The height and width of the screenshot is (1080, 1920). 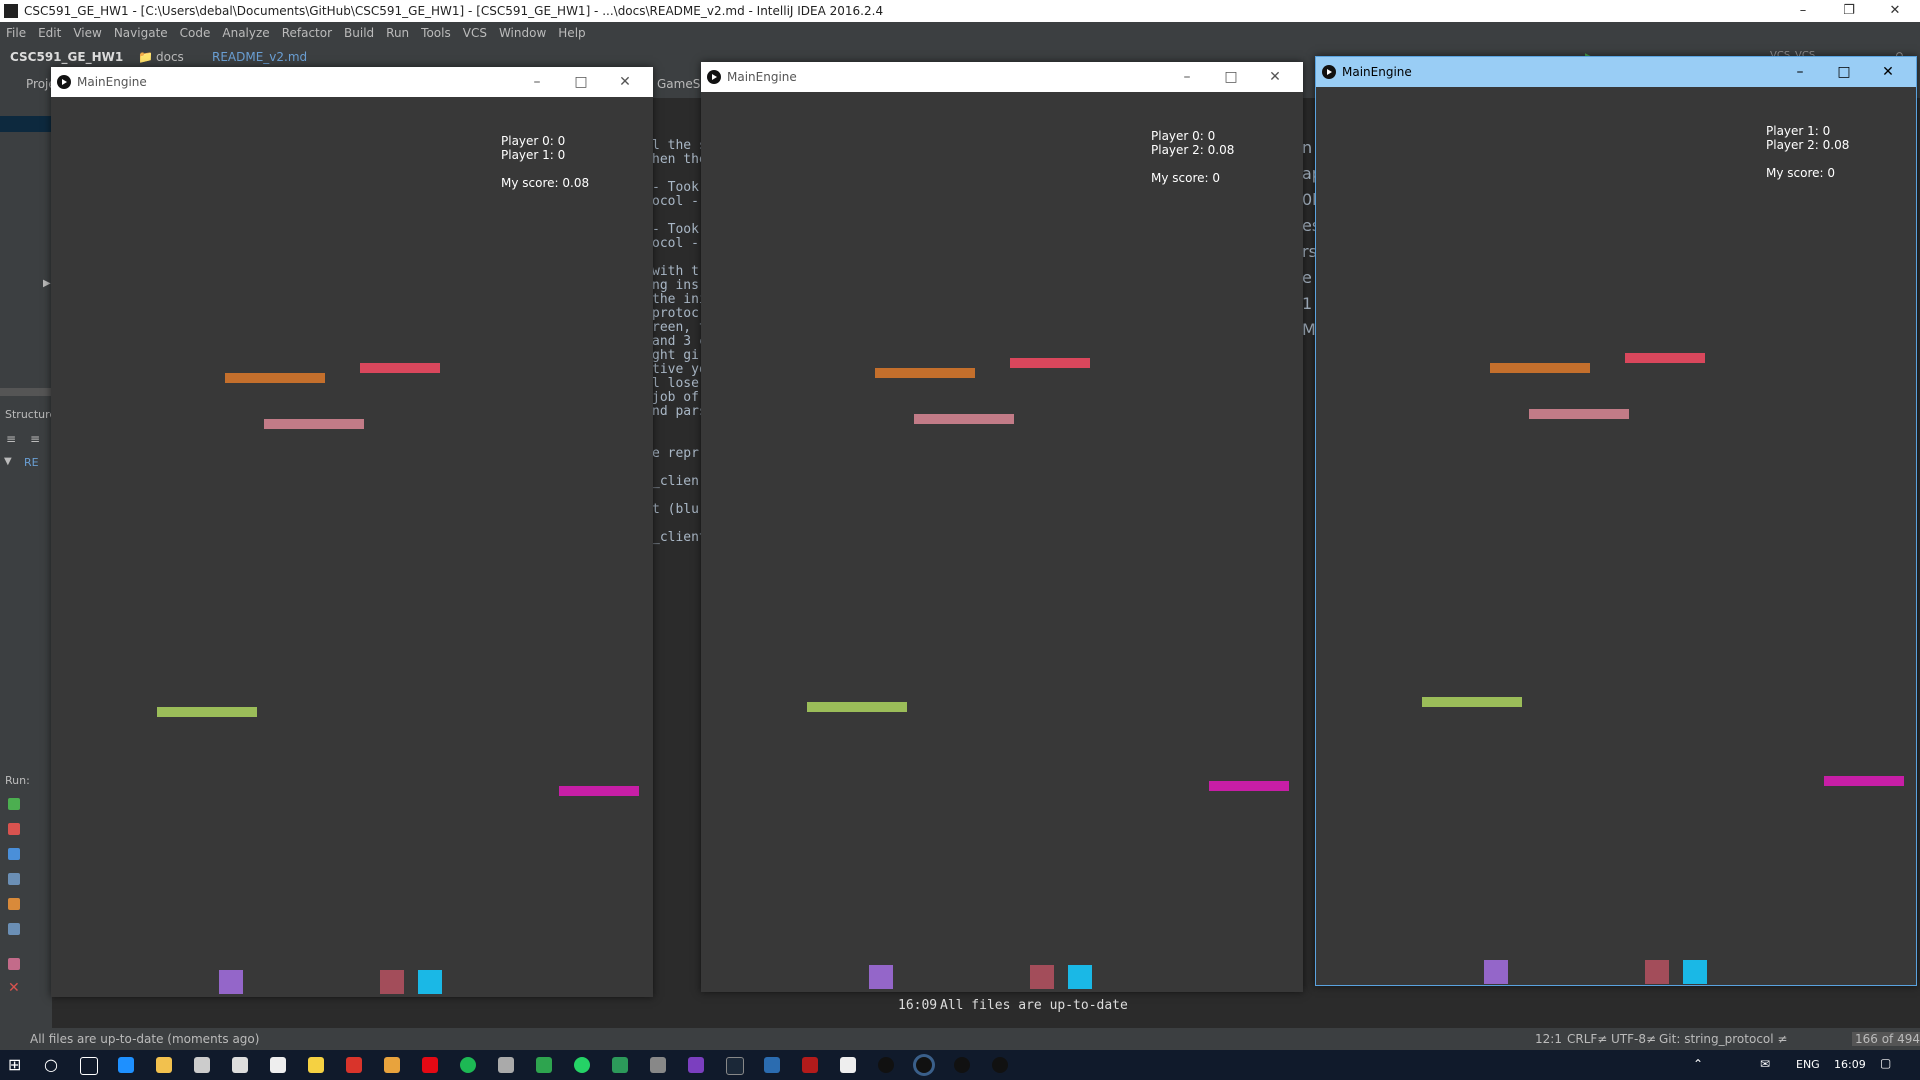 I want to click on status-position: 12:1, so click(x=1548, y=1039).